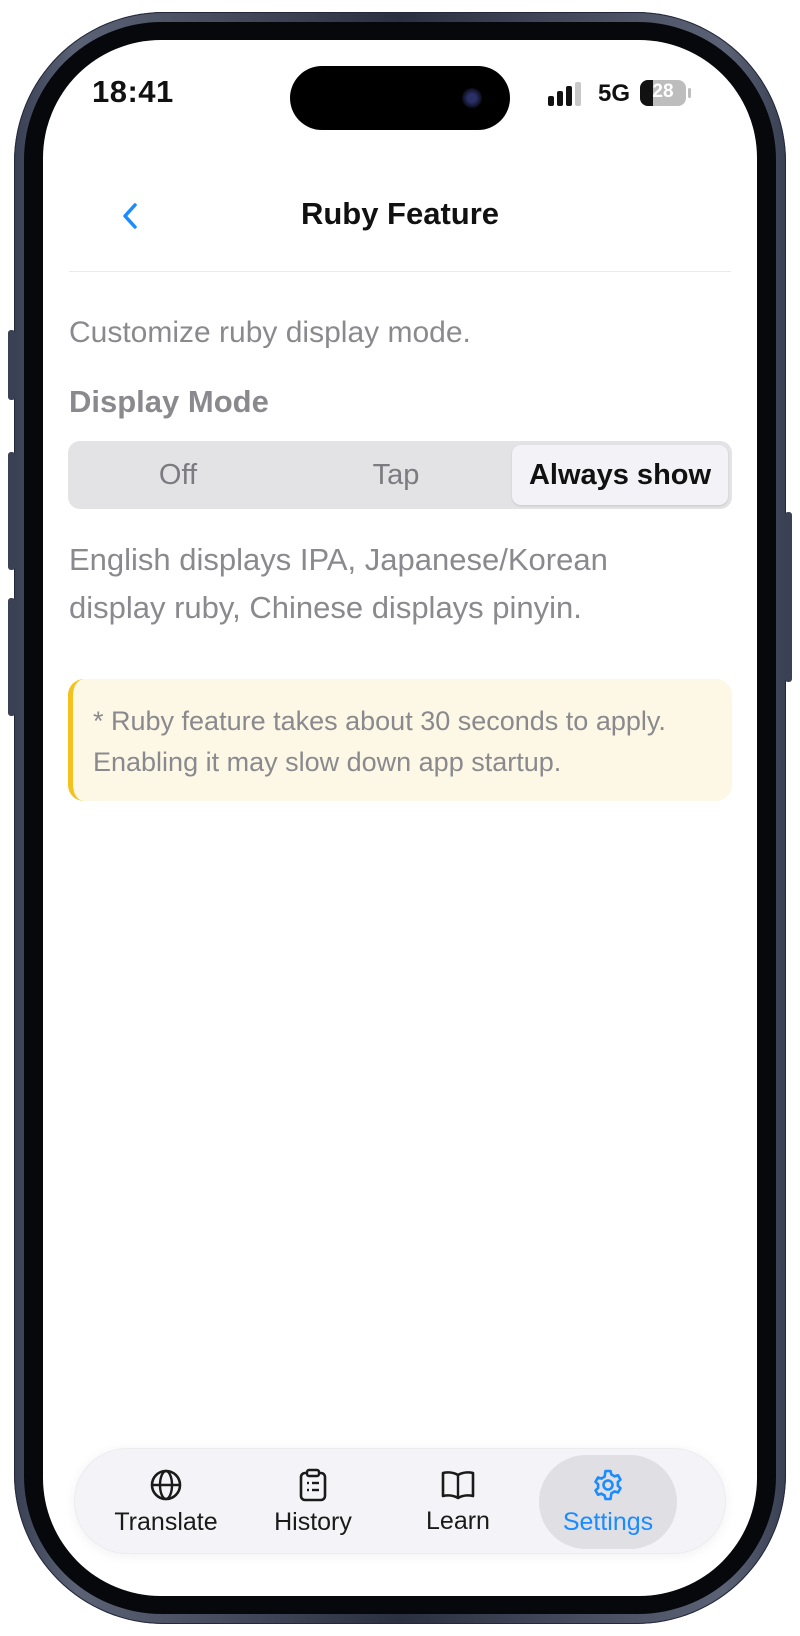 The image size is (800, 1636). Describe the element at coordinates (458, 1484) in the screenshot. I see `book-icon` at that location.